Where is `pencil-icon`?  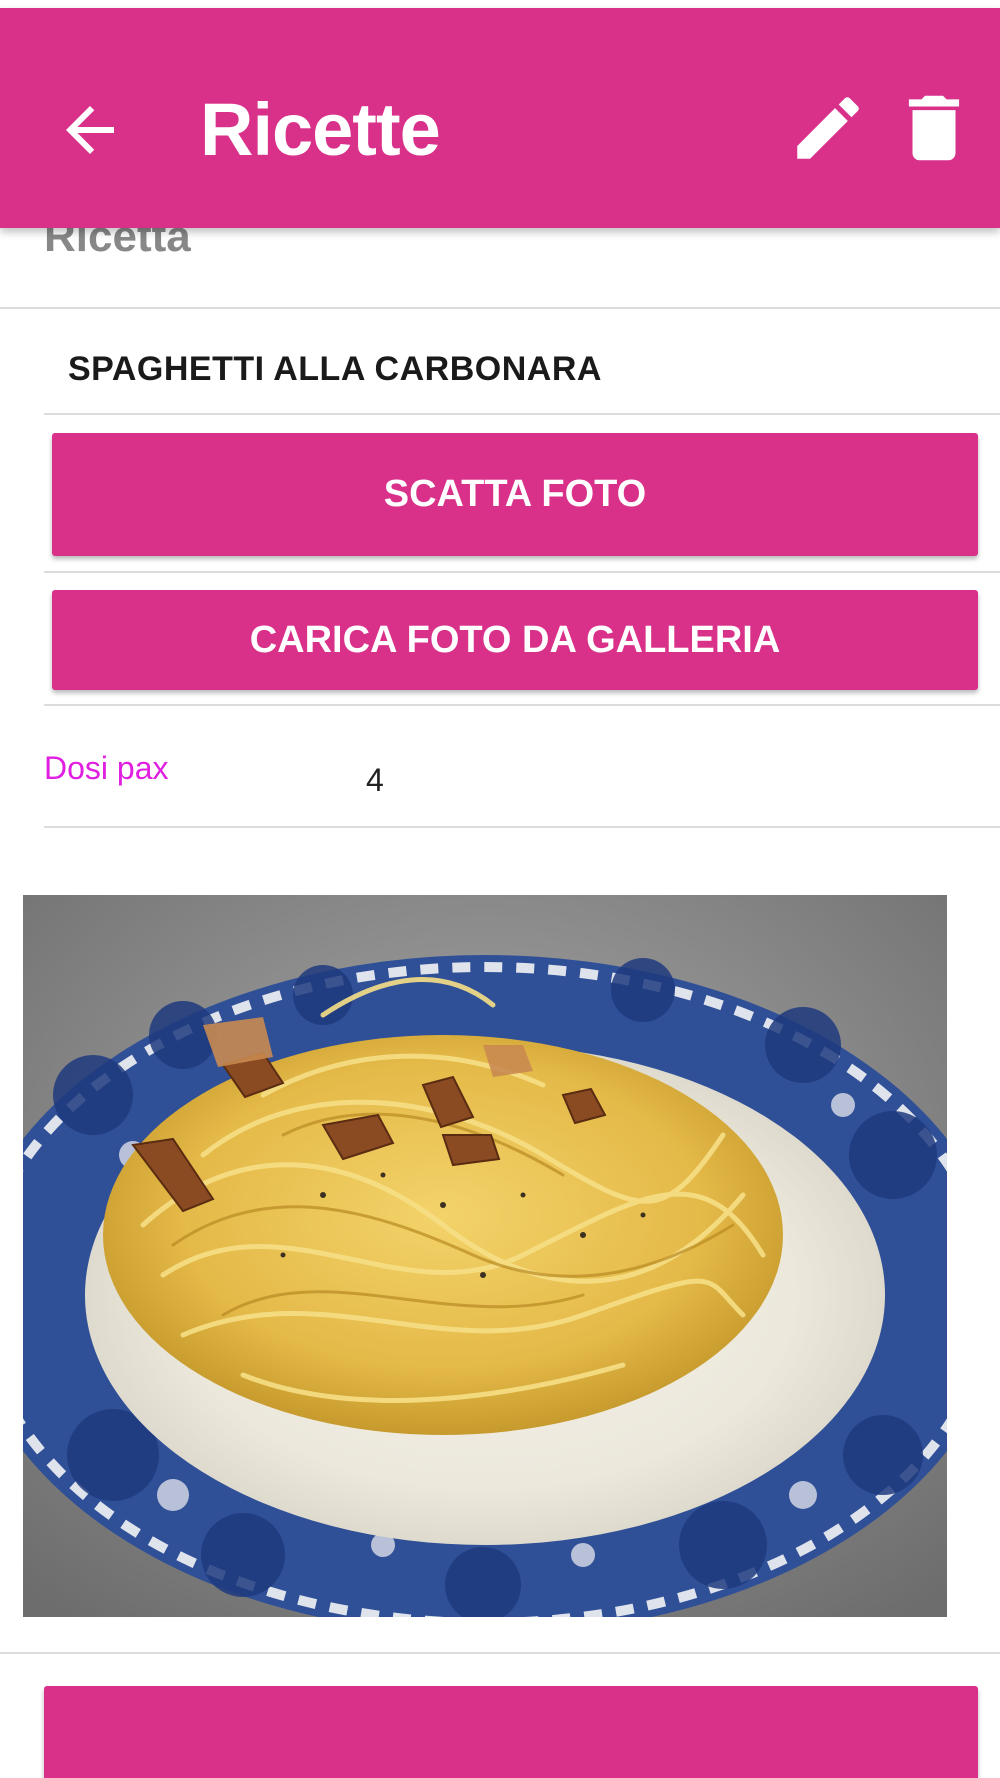
pencil-icon is located at coordinates (828, 128).